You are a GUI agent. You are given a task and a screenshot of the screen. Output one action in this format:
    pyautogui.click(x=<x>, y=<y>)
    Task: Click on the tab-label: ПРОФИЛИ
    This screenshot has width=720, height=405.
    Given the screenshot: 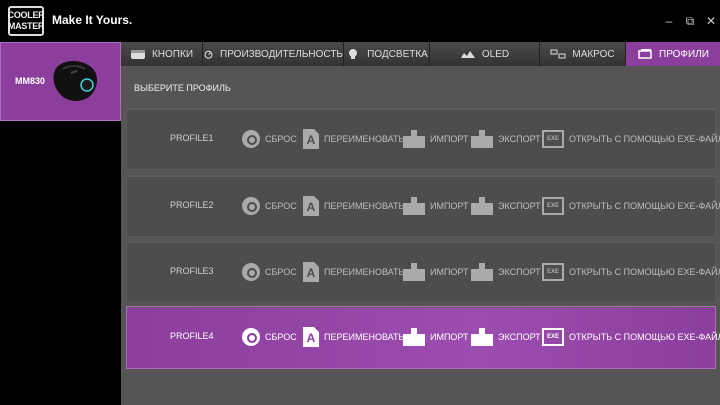 What is the action you would take?
    pyautogui.click(x=684, y=54)
    